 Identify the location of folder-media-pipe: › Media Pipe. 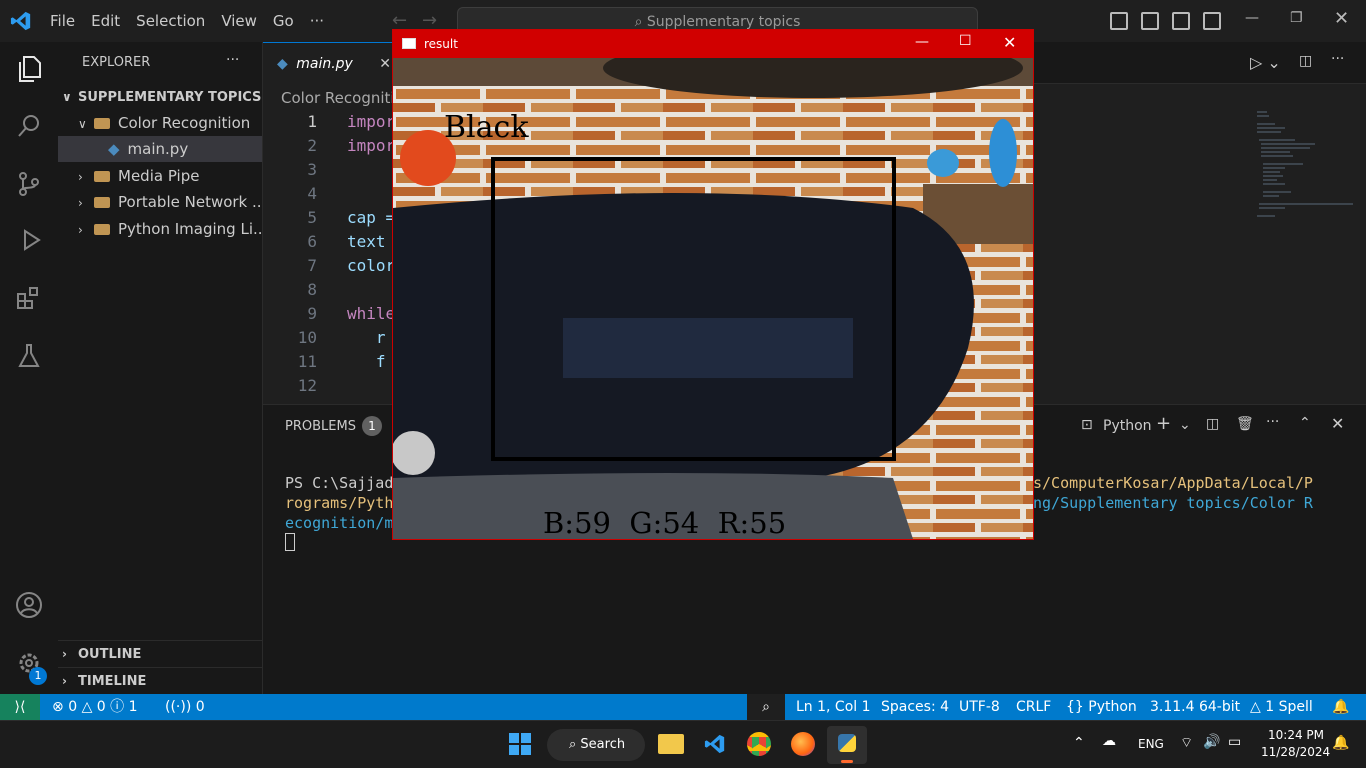
(160, 176).